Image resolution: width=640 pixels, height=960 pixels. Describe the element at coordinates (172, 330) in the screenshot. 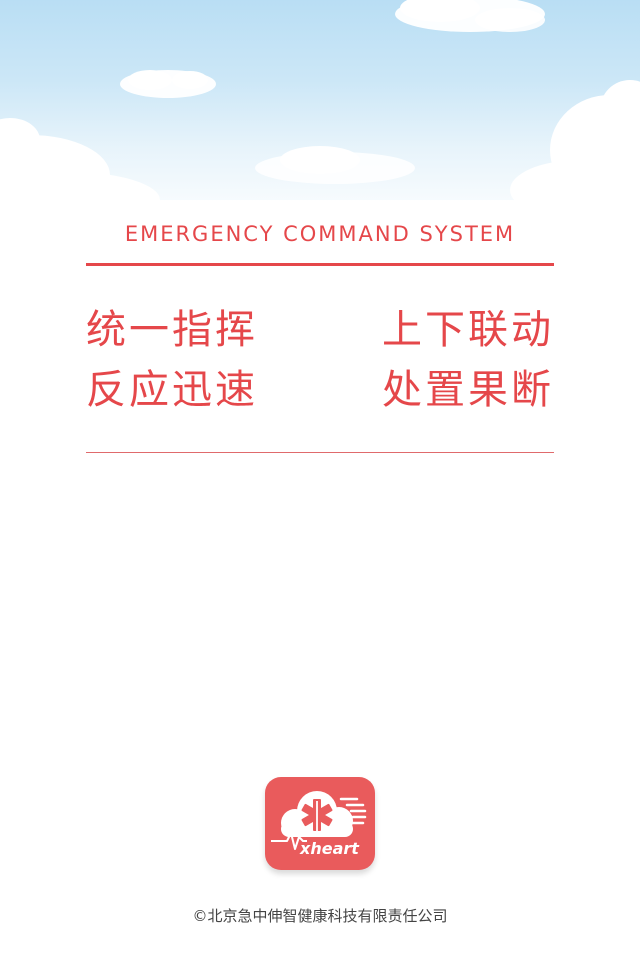

I see `slogan-text: 统一指挥` at that location.